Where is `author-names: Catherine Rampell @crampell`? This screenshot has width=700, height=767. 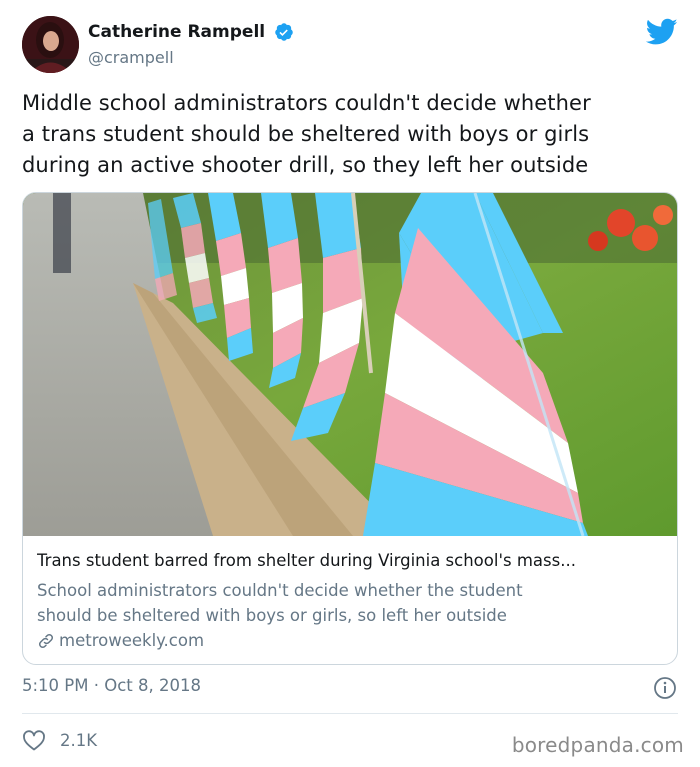 author-names: Catherine Rampell @crampell is located at coordinates (191, 44).